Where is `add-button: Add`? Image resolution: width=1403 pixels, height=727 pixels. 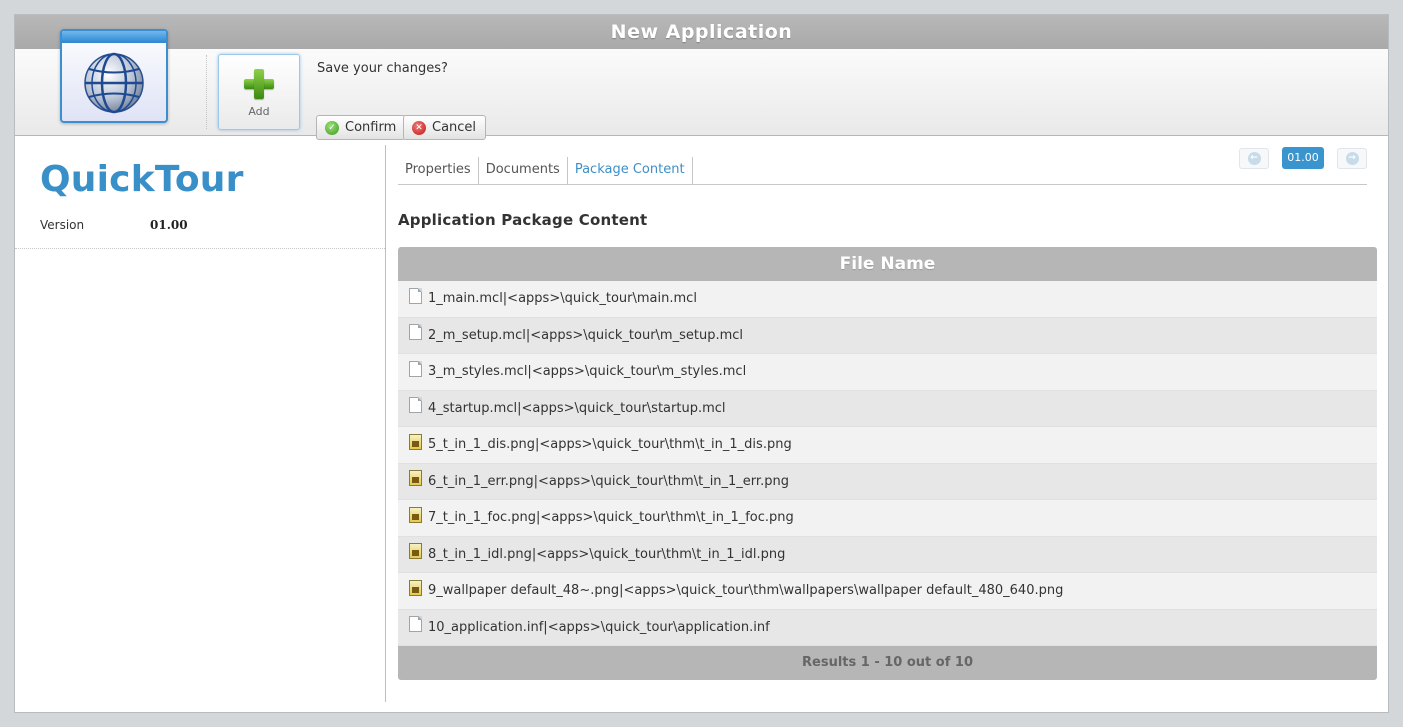 add-button: Add is located at coordinates (259, 92).